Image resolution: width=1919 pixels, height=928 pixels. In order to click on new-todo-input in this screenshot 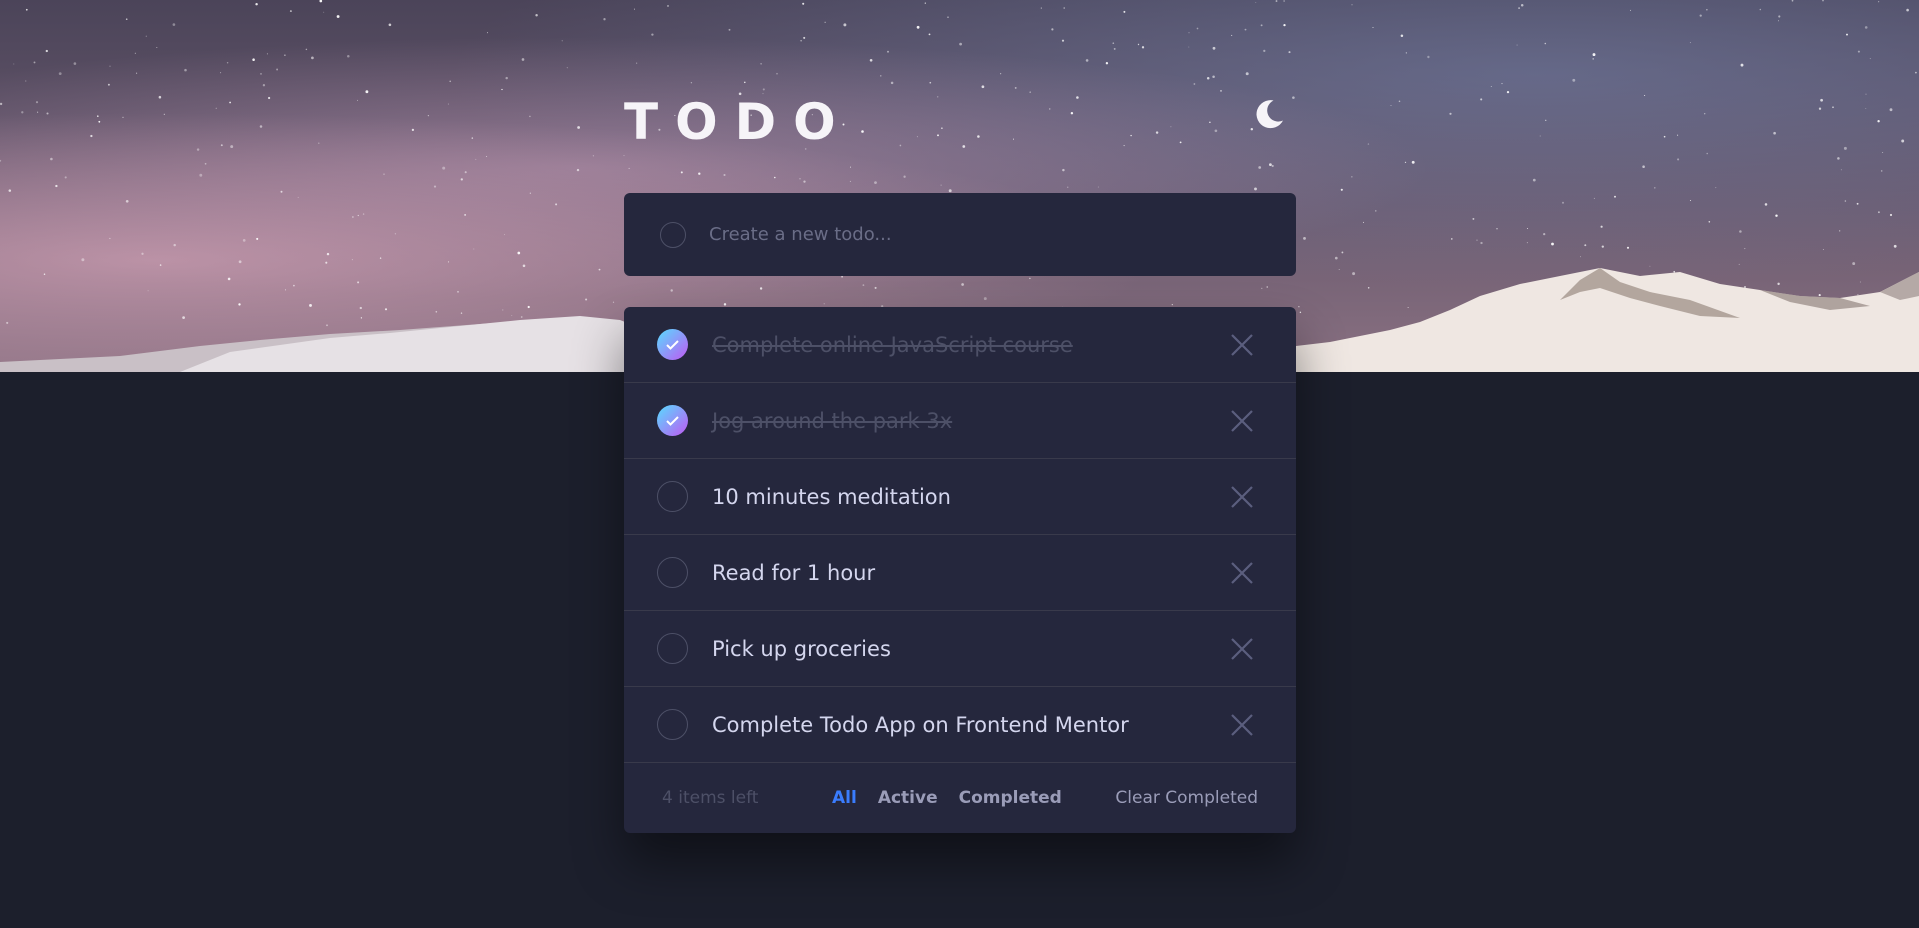, I will do `click(987, 234)`.